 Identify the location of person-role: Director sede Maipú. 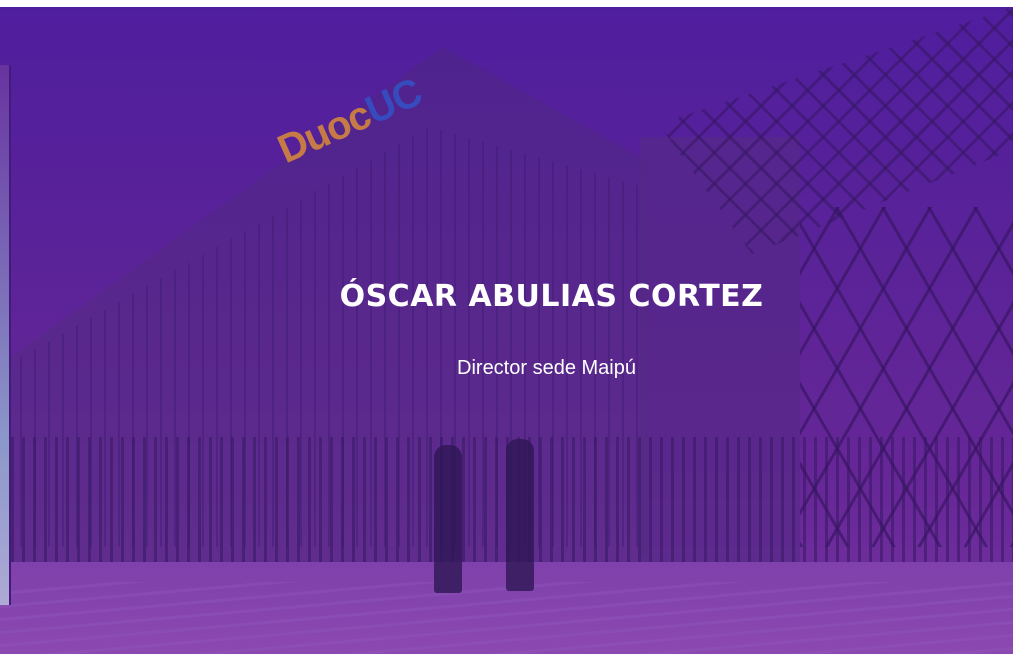
(546, 368).